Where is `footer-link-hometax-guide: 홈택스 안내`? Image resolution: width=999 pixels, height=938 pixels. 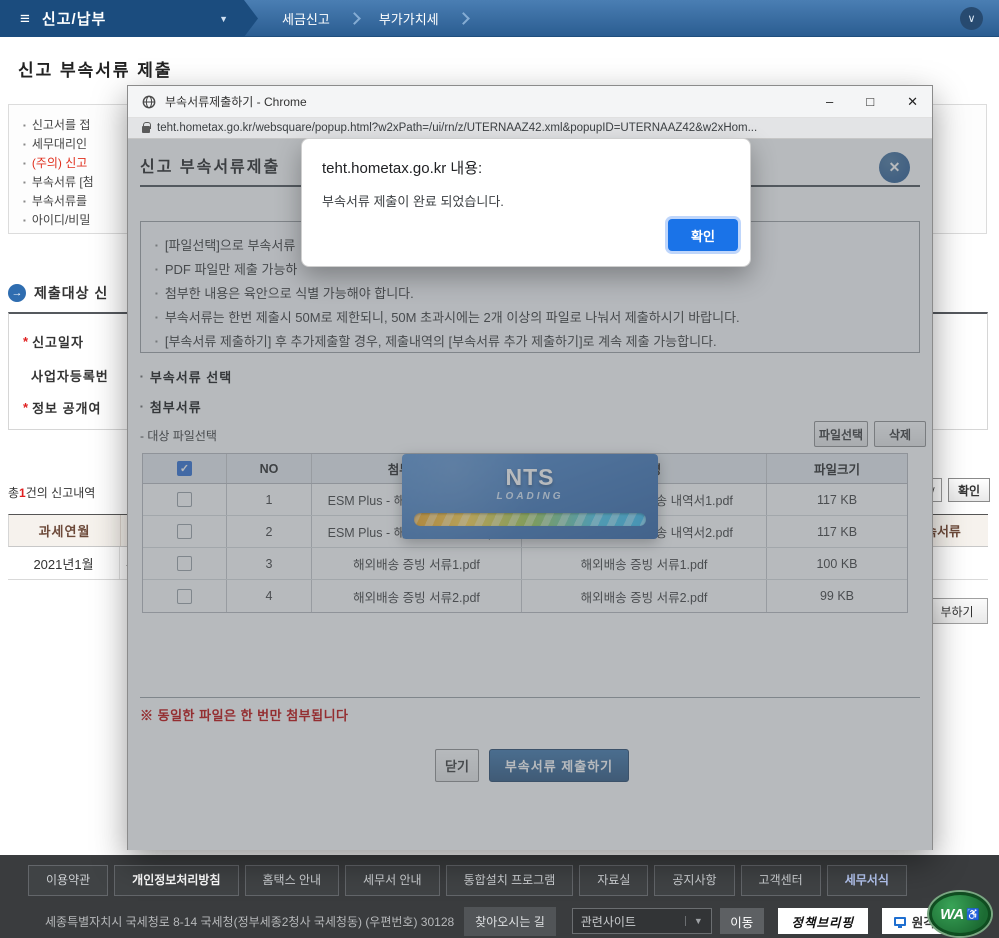
footer-link-hometax-guide: 홈택스 안내 is located at coordinates (292, 880).